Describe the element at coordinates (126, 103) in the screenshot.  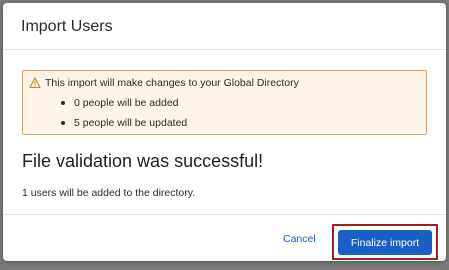
I see `bullet-text: 0 people will be added` at that location.